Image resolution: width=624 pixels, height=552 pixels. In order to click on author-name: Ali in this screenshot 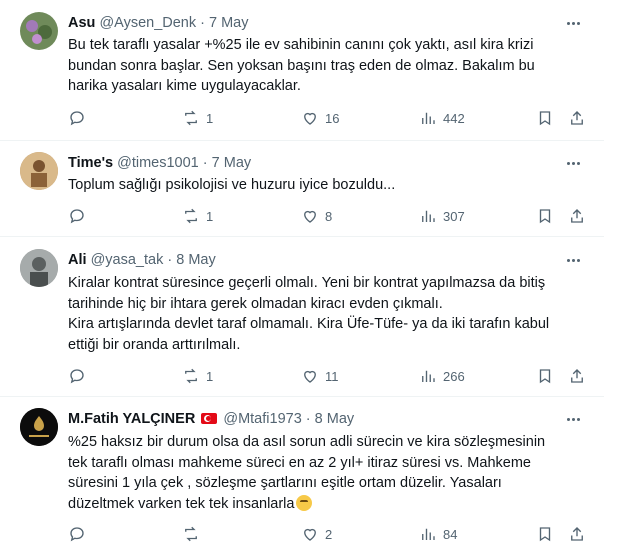, I will do `click(77, 260)`.